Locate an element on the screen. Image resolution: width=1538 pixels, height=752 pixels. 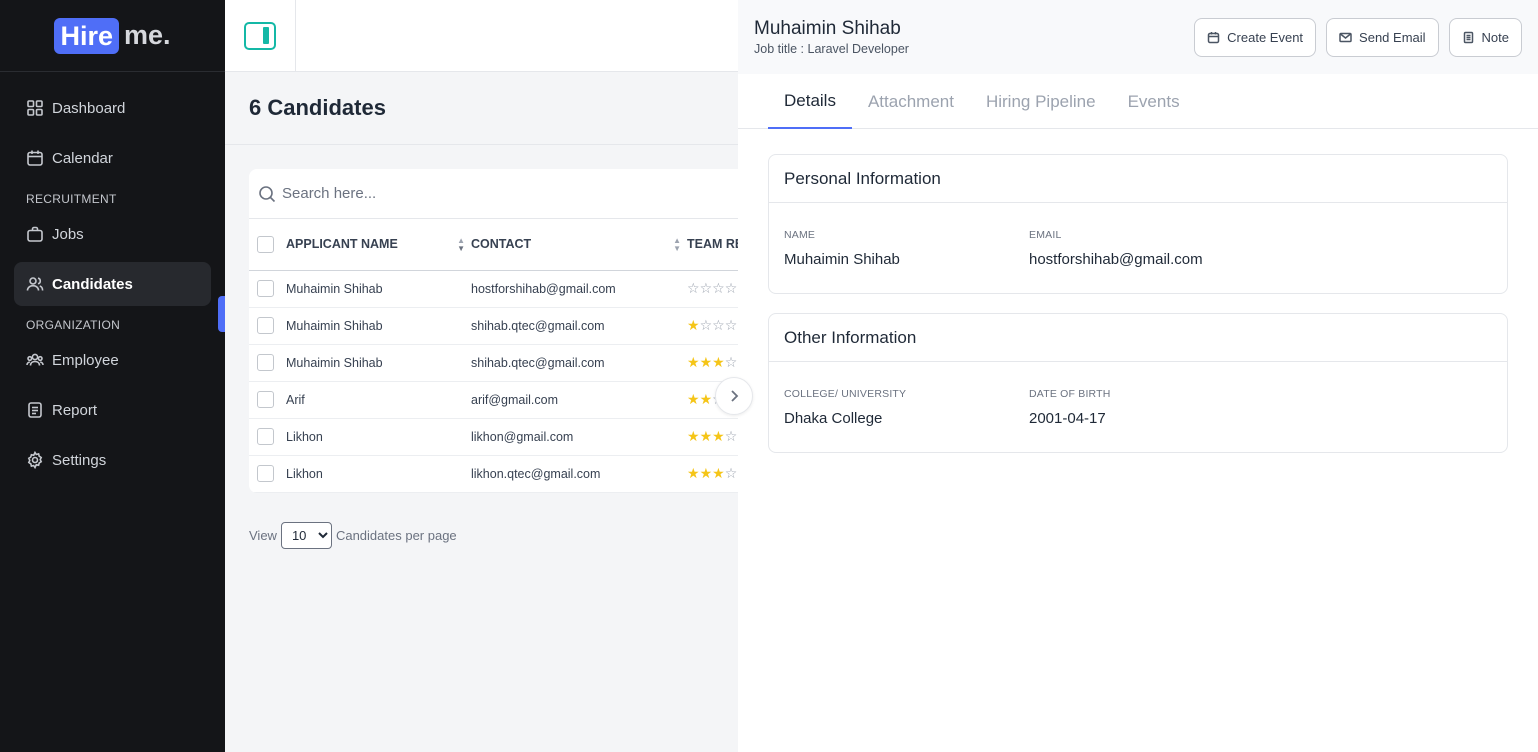
email-value: hostforshihab@gmail.com is located at coordinates (1116, 259).